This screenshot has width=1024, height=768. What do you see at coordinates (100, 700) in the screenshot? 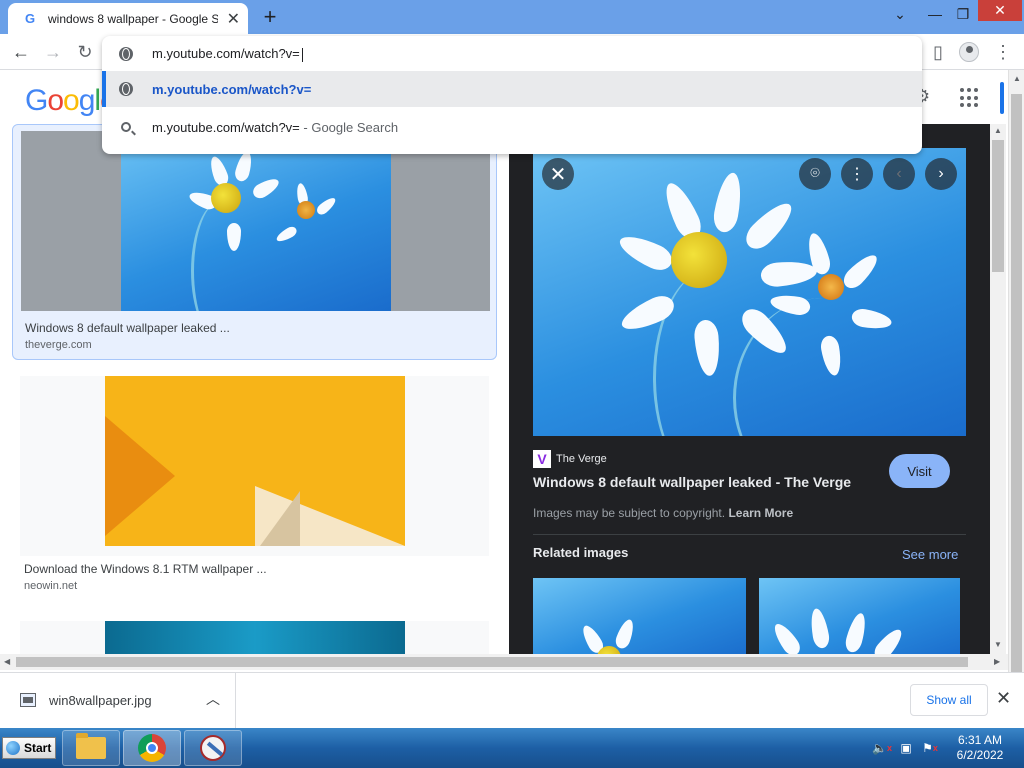
I see `download-filename: win8wallpaper.jpg` at bounding box center [100, 700].